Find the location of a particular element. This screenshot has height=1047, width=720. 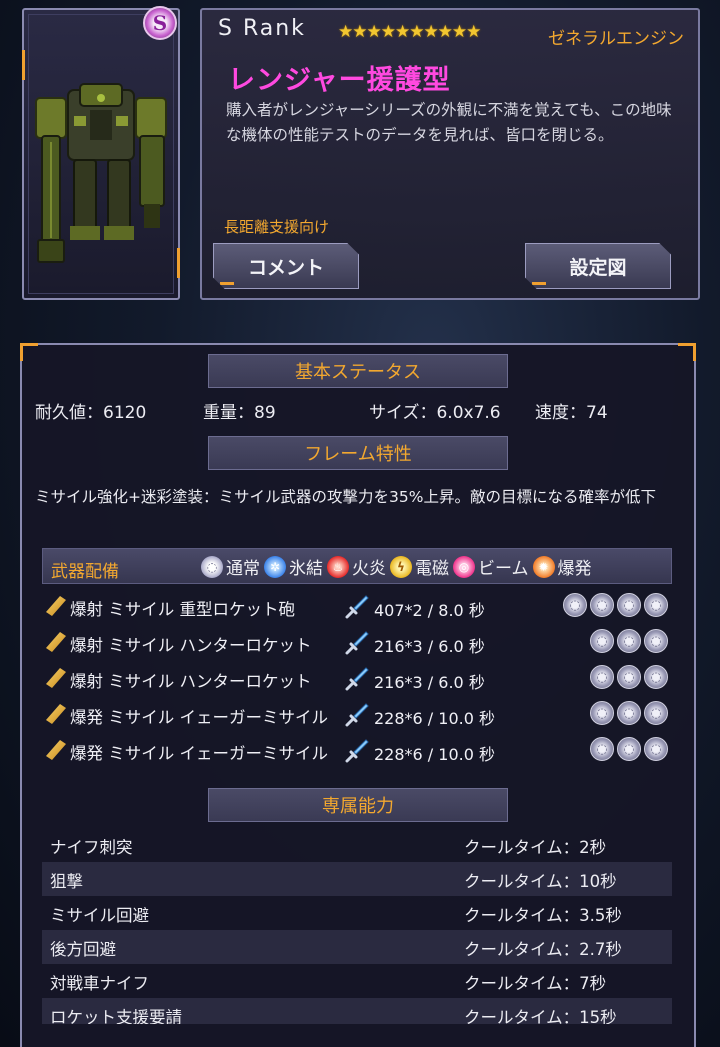

legend-ice: 氷結 is located at coordinates (306, 569).